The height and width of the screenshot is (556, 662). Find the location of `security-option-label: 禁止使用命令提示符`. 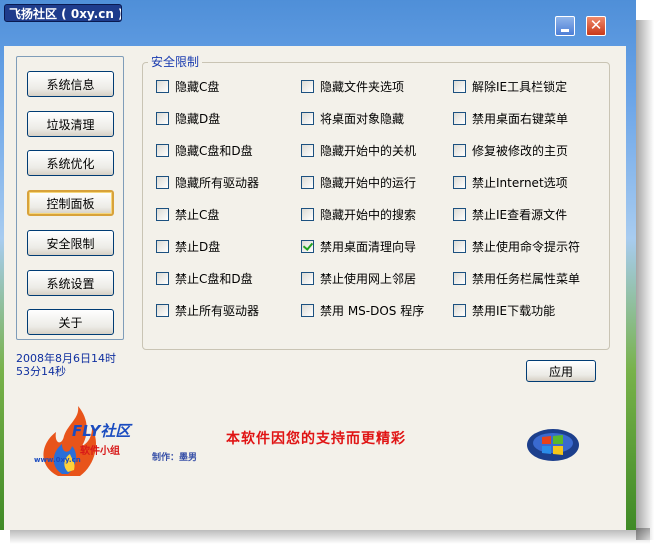

security-option-label: 禁止使用命令提示符 is located at coordinates (526, 246).